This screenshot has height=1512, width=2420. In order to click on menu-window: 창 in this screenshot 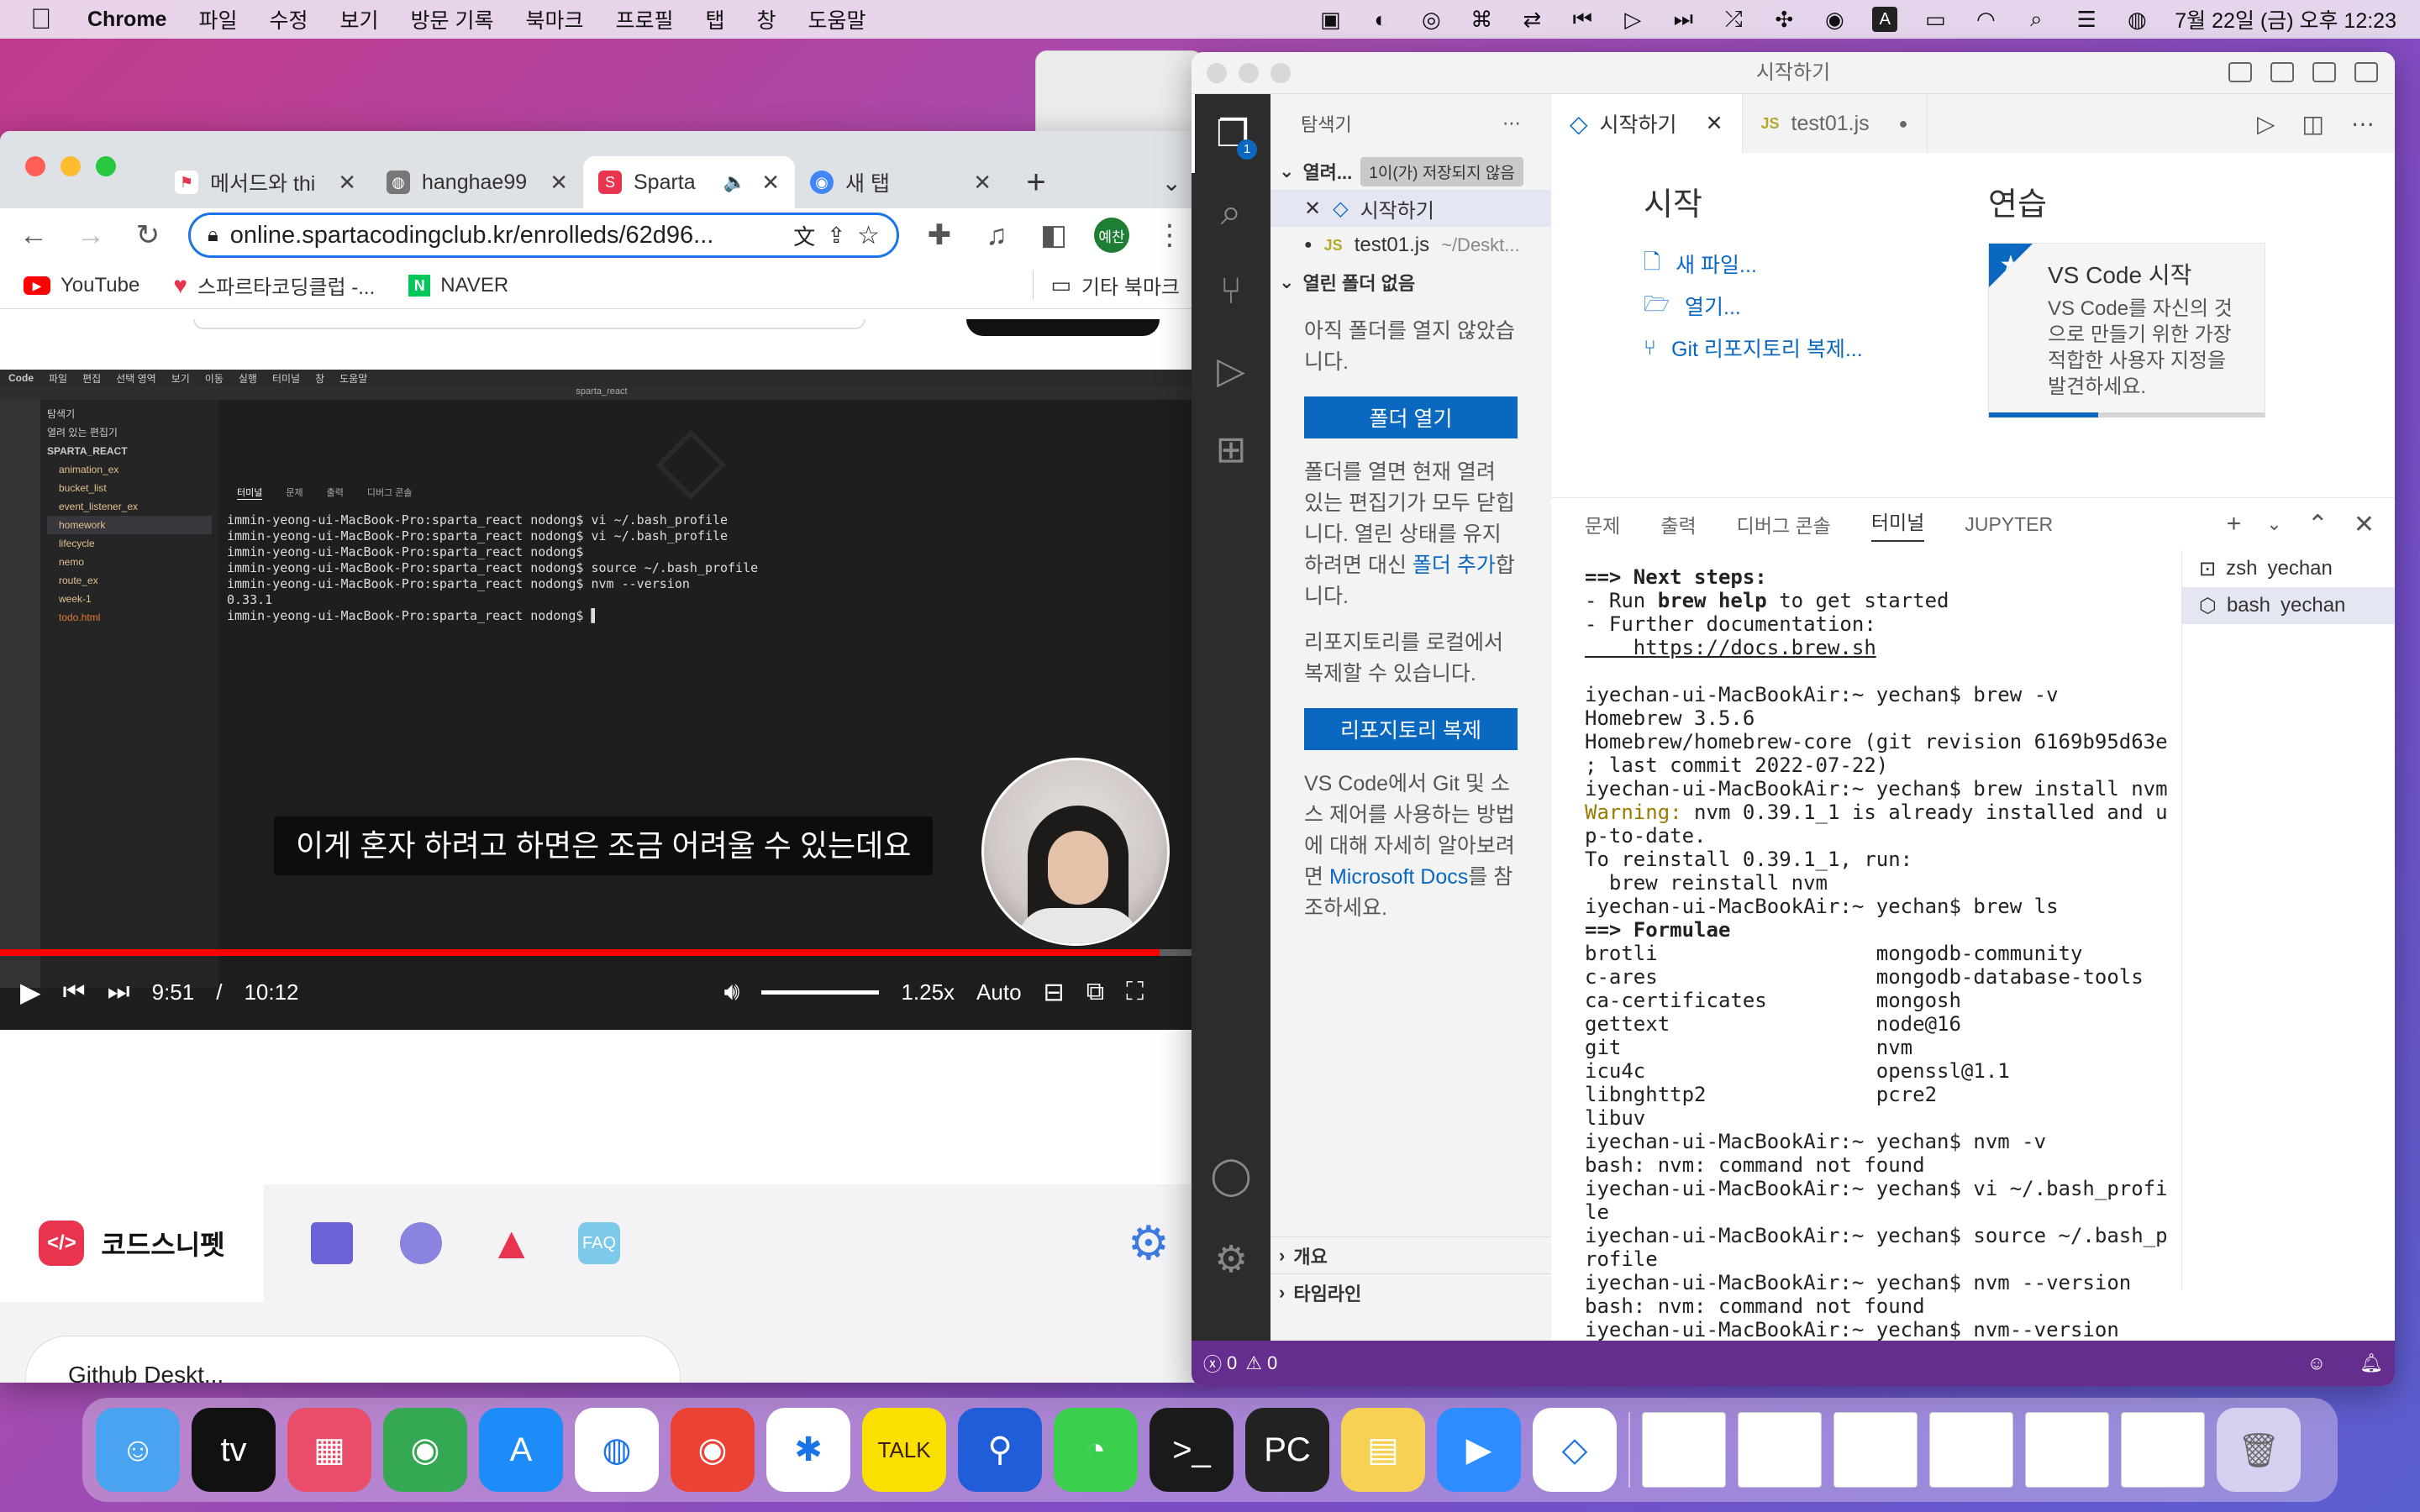, I will do `click(766, 19)`.